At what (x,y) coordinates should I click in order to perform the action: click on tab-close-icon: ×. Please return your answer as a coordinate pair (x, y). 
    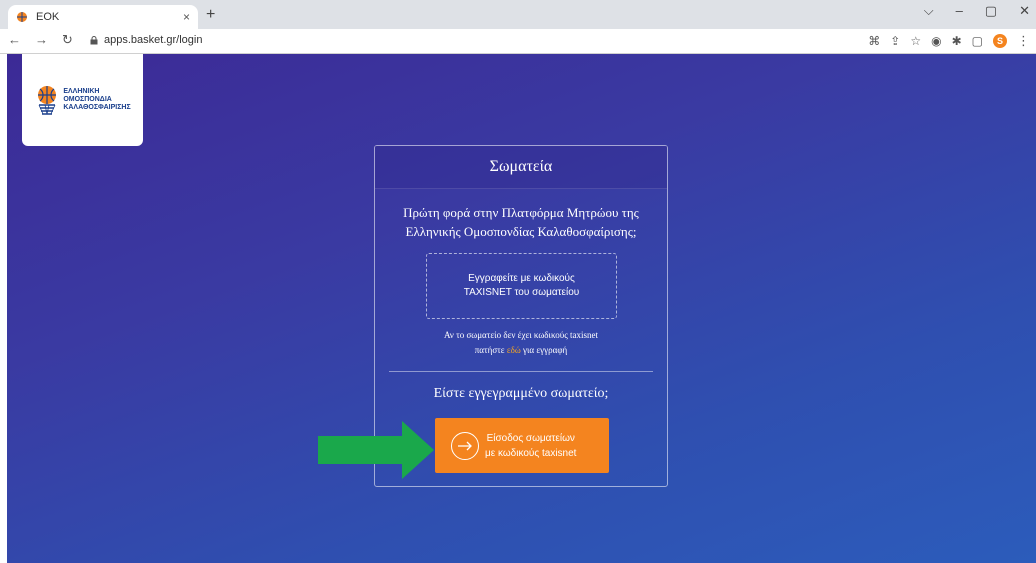
    Looking at the image, I should click on (186, 17).